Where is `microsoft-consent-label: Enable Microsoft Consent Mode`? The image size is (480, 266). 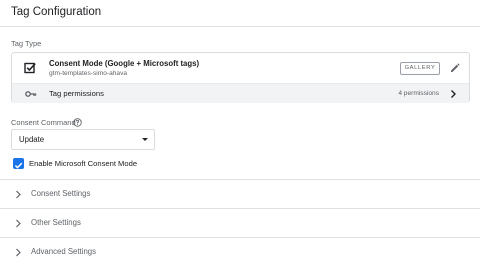 microsoft-consent-label: Enable Microsoft Consent Mode is located at coordinates (83, 163).